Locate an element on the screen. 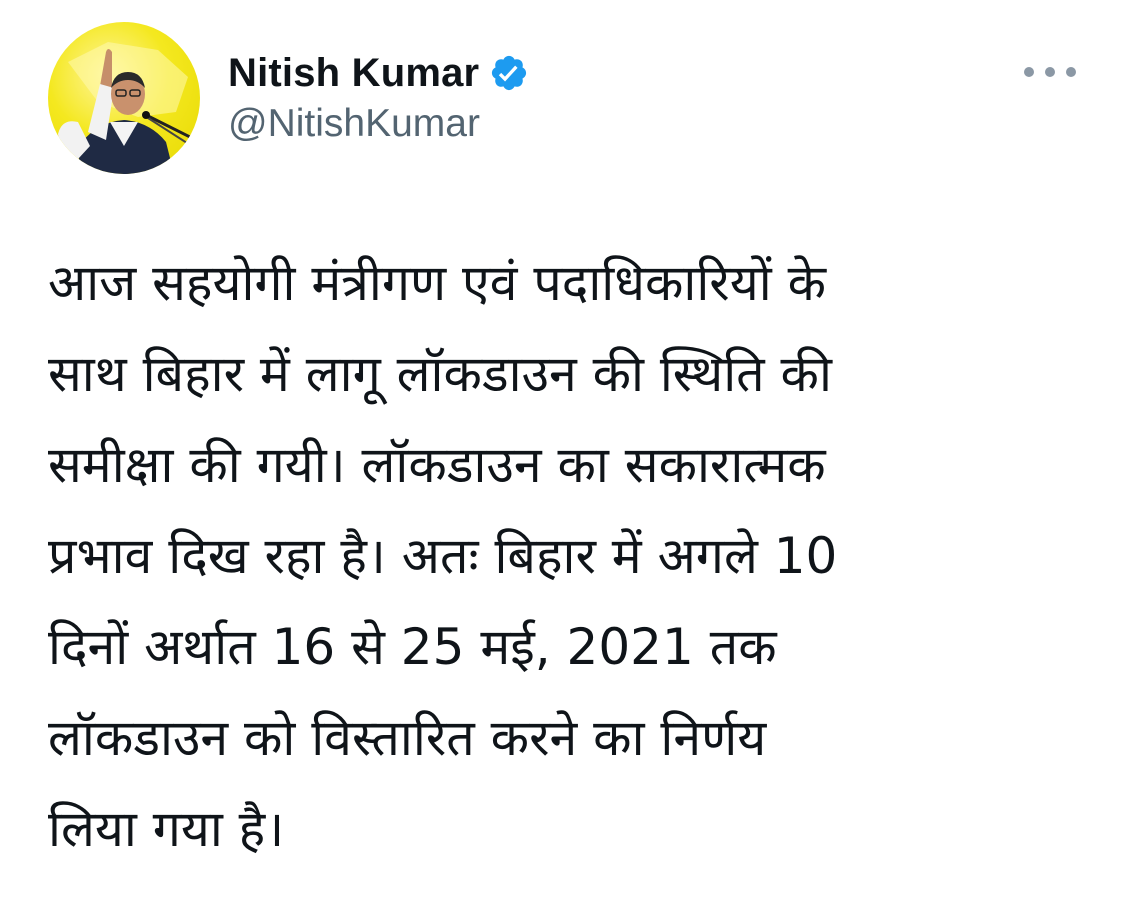 The image size is (1125, 917). avatar is located at coordinates (124, 98).